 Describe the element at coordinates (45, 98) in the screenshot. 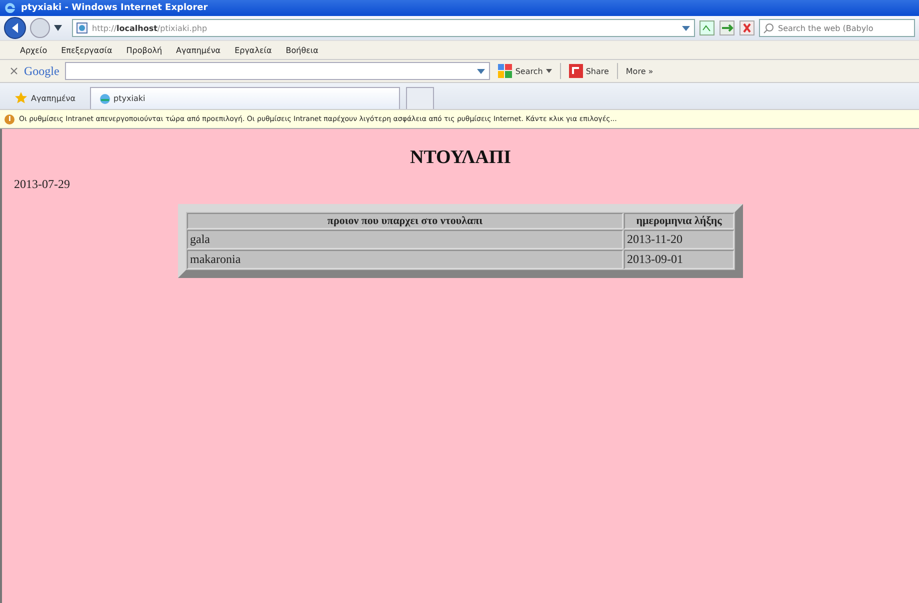

I see `favorites-button: Αγαπημένα` at that location.